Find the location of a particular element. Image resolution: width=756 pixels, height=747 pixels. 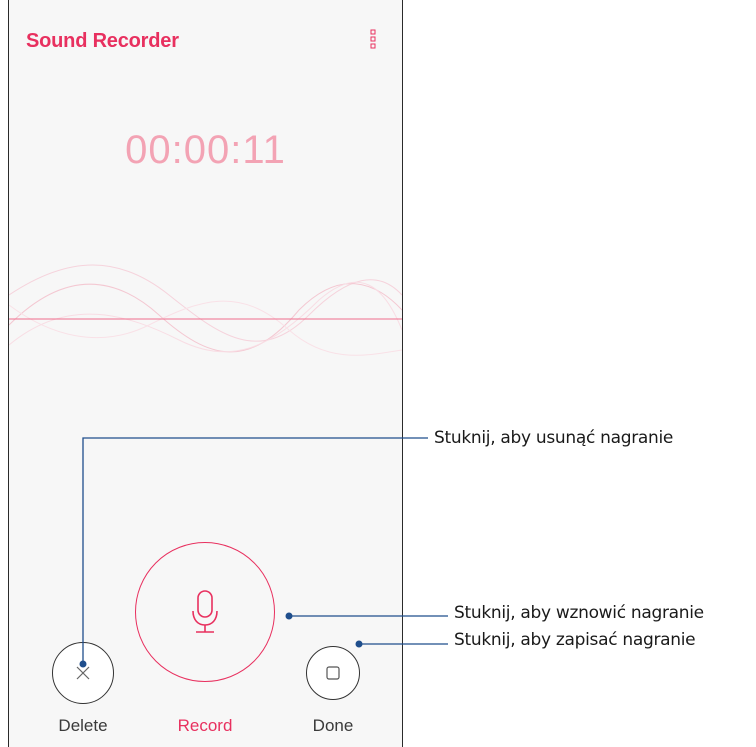

waveform is located at coordinates (205, 310).